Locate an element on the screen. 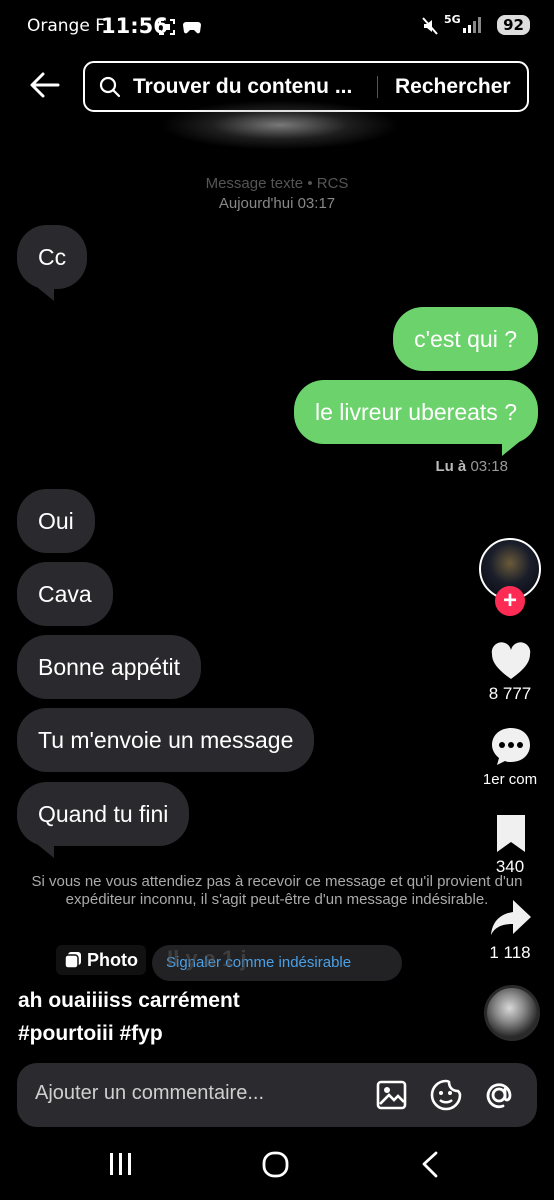 The image size is (554, 1200). signal-icon is located at coordinates (472, 25).